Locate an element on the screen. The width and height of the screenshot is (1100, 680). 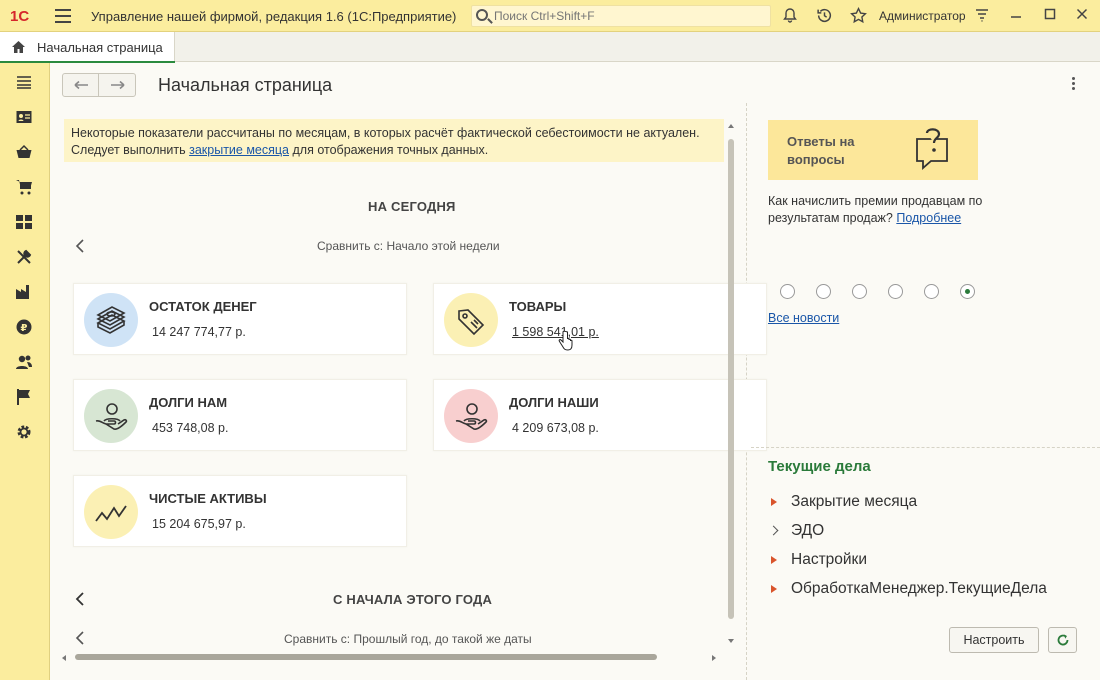
price-tag-icon is located at coordinates (471, 320).